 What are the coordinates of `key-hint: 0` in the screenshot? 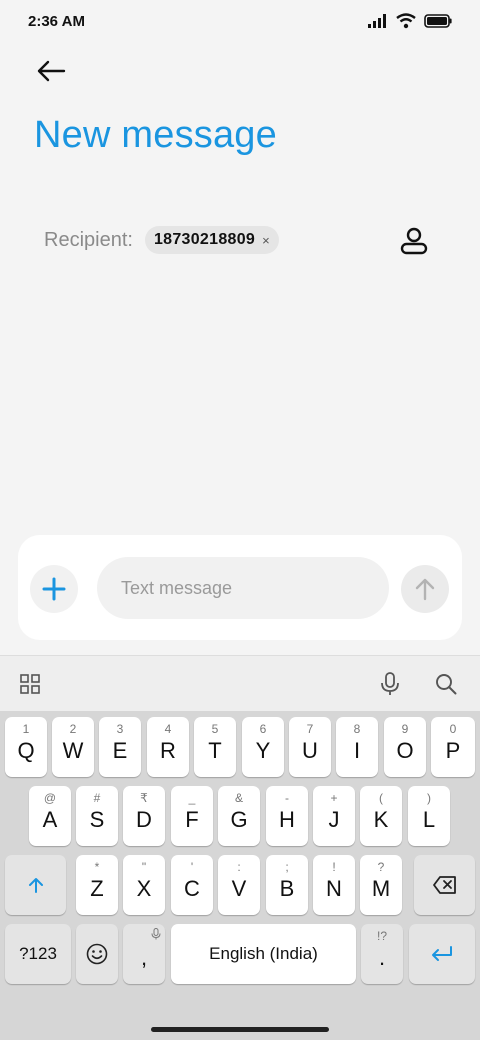 It's located at (453, 729).